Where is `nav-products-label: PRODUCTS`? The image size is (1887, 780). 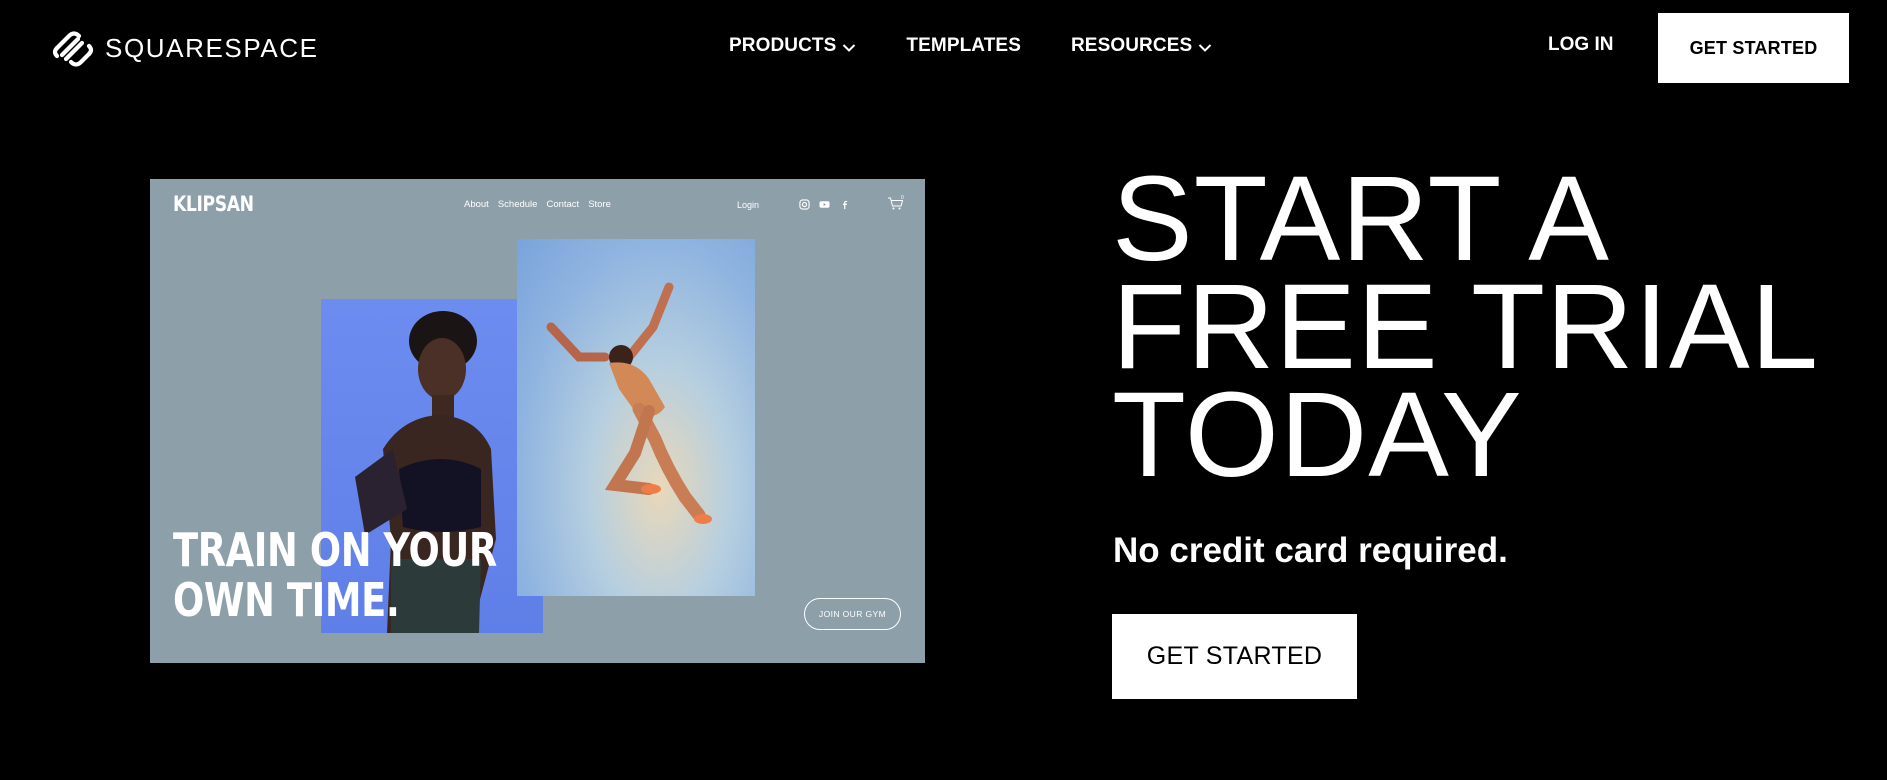 nav-products-label: PRODUCTS is located at coordinates (783, 45).